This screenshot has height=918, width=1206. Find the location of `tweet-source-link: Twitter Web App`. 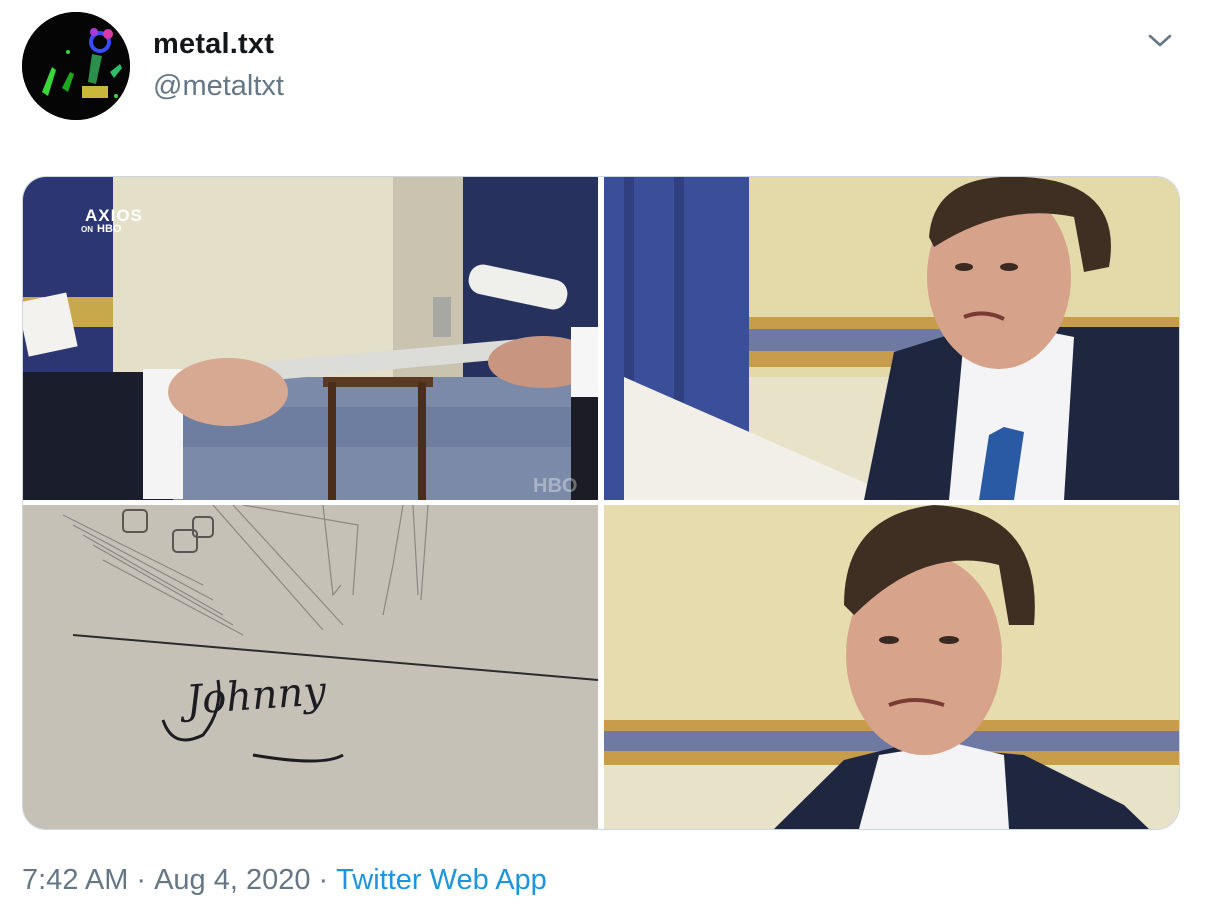

tweet-source-link: Twitter Web App is located at coordinates (441, 880).